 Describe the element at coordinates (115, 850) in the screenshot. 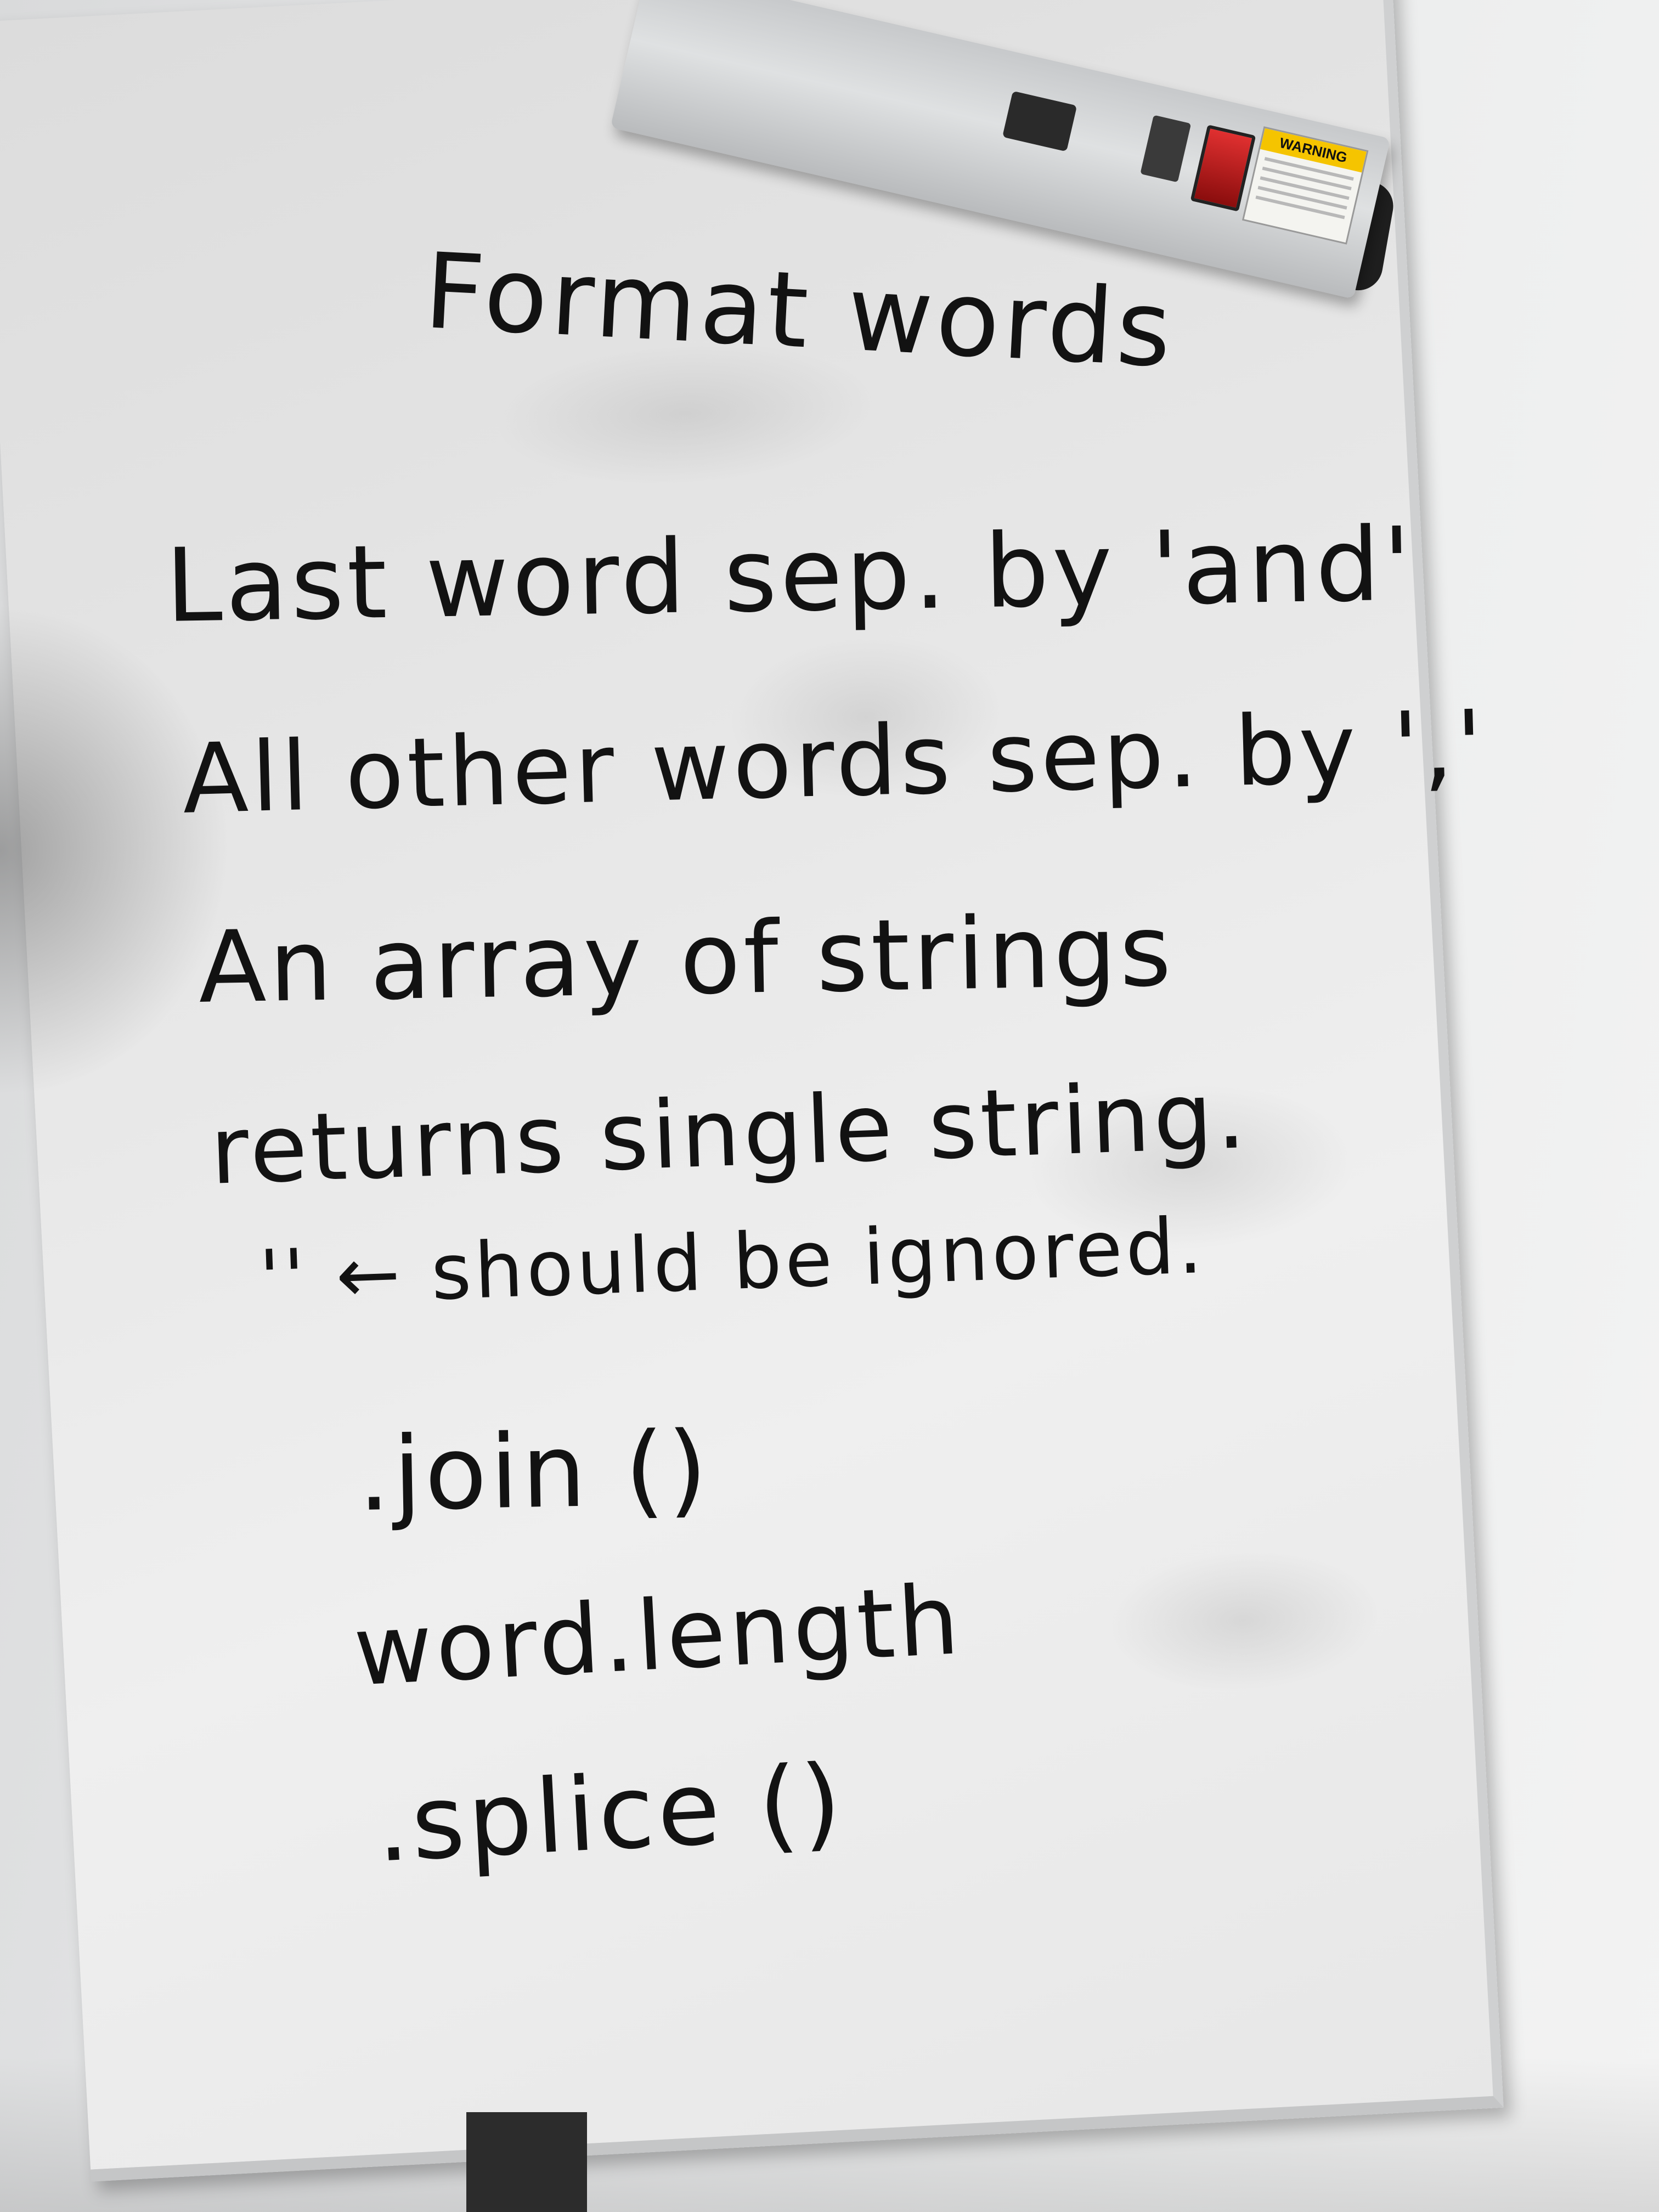

I see `hand-shadow` at that location.